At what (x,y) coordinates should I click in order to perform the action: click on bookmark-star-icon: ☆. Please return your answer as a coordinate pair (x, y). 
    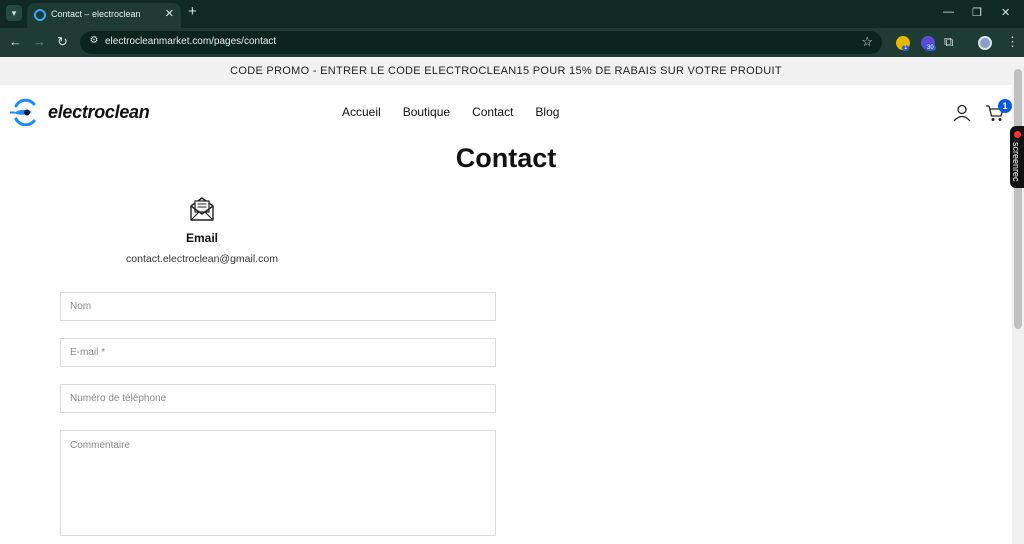
    Looking at the image, I should click on (867, 42).